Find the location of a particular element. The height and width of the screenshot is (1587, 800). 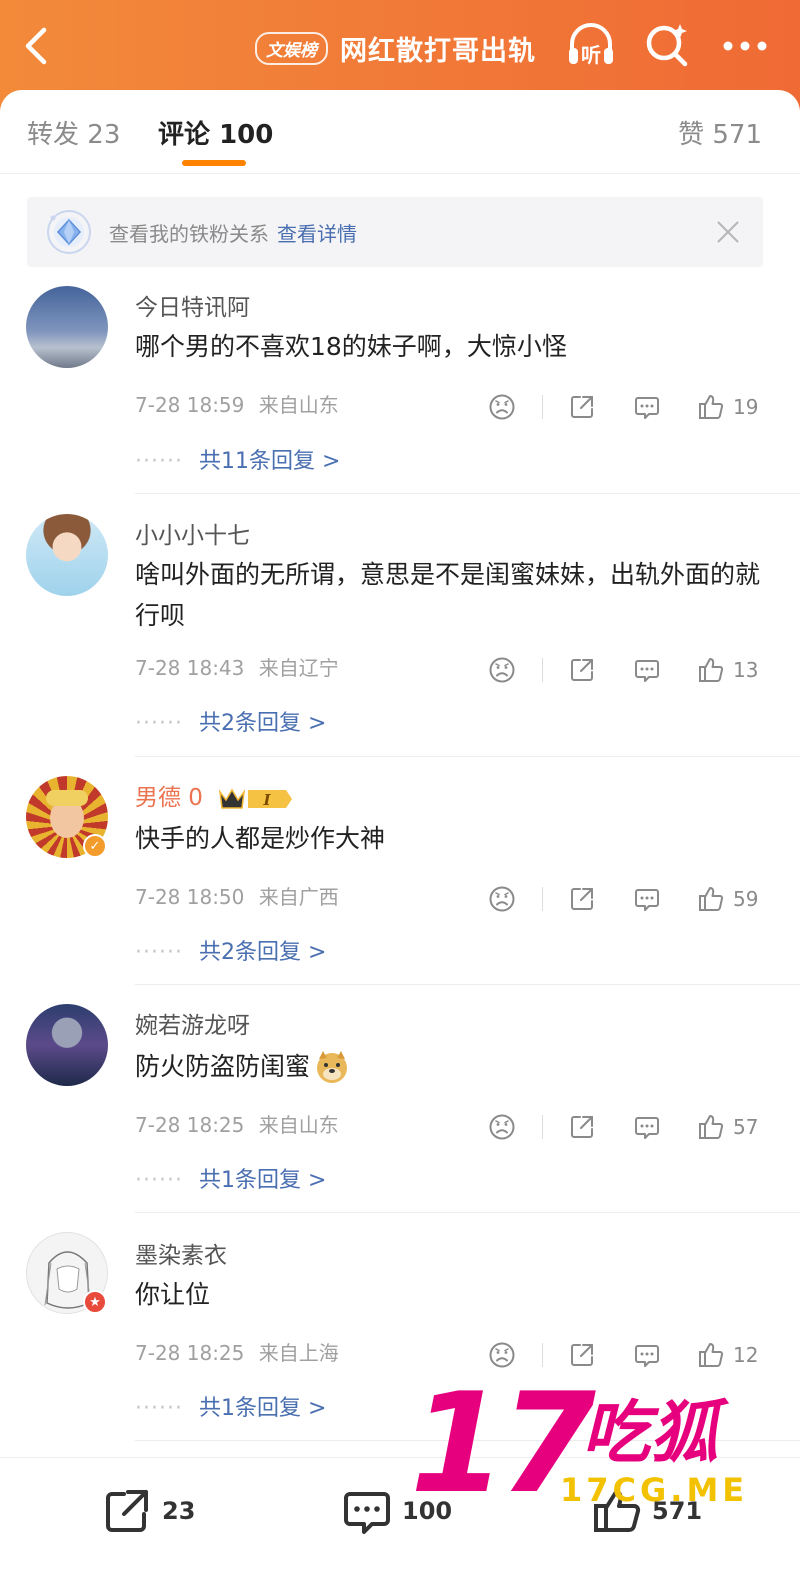

doge-emoji-icon is located at coordinates (332, 1066).